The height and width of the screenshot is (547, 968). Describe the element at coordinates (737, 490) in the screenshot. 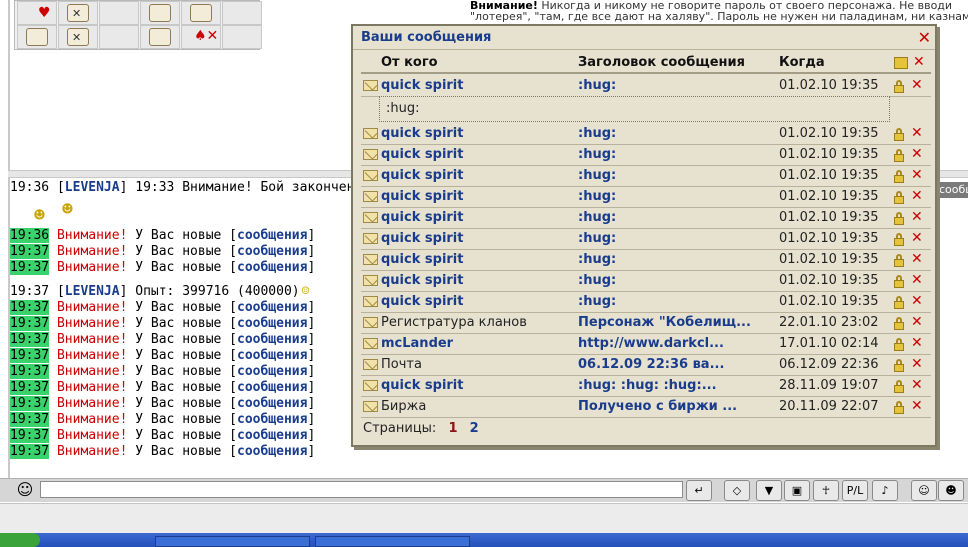

I see `eraser-icon: ◇` at that location.